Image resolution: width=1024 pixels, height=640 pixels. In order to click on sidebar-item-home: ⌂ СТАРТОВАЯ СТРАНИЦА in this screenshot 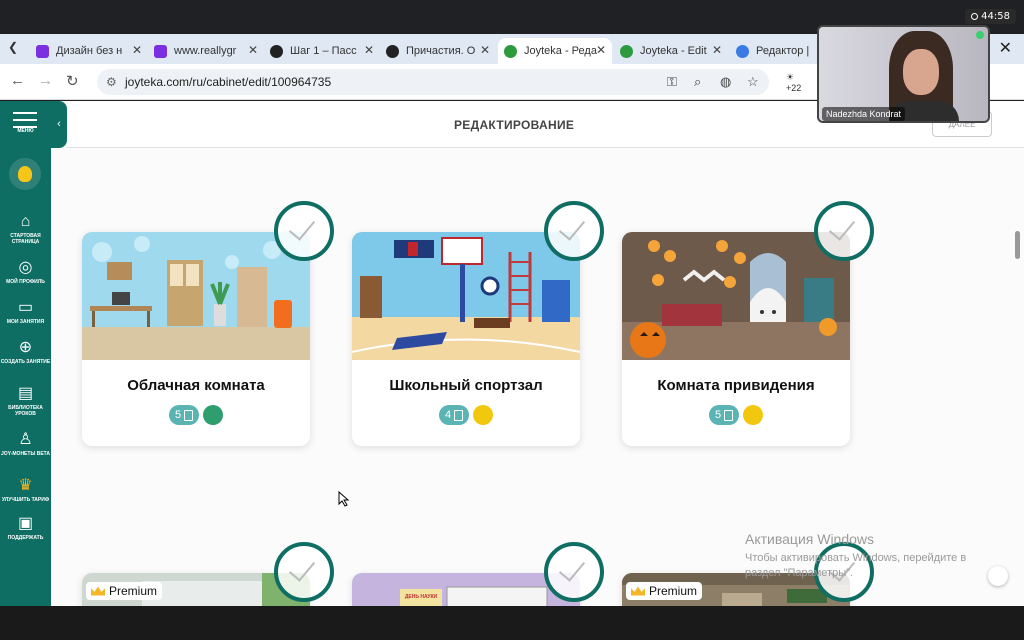, I will do `click(25, 229)`.